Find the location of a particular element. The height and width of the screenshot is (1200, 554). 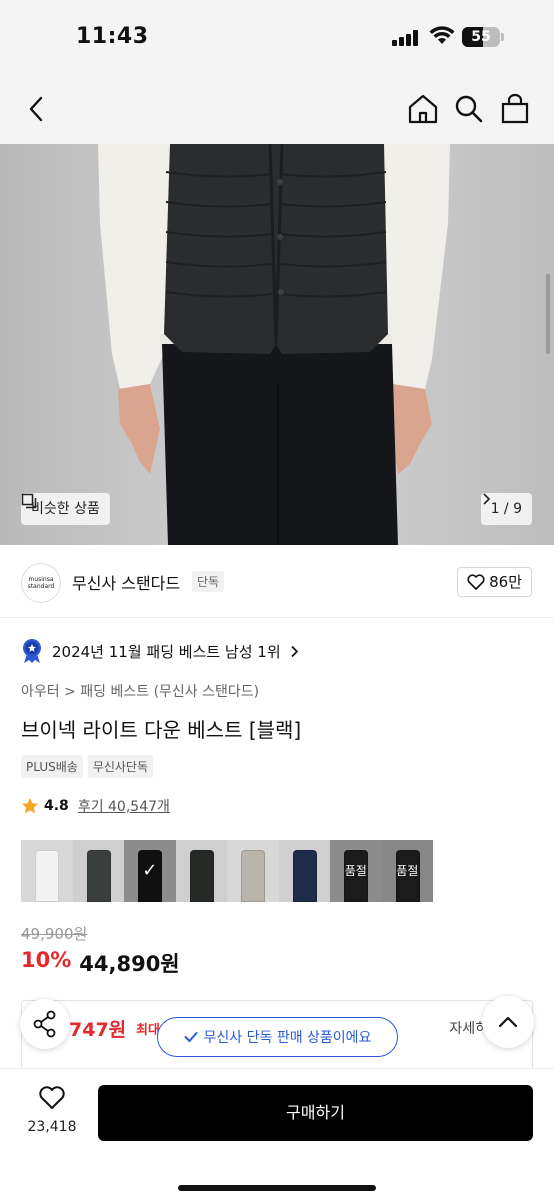

bottom-purchase-bar: 23,418 구매하기 is located at coordinates (277, 1134).